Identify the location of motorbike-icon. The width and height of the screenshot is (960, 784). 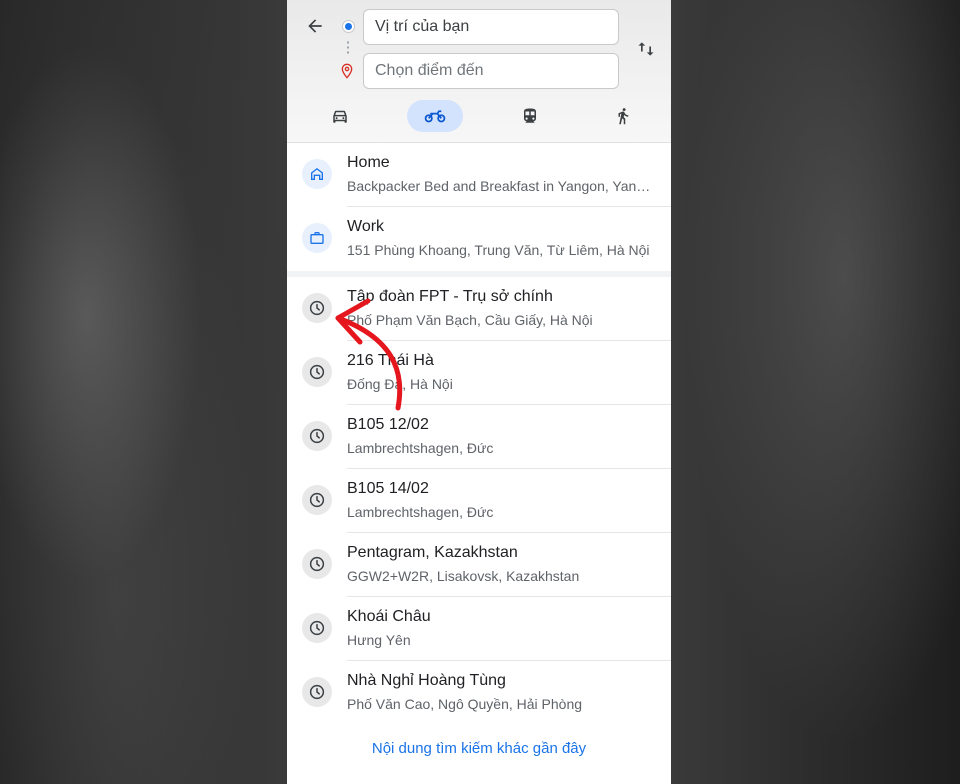
(435, 116).